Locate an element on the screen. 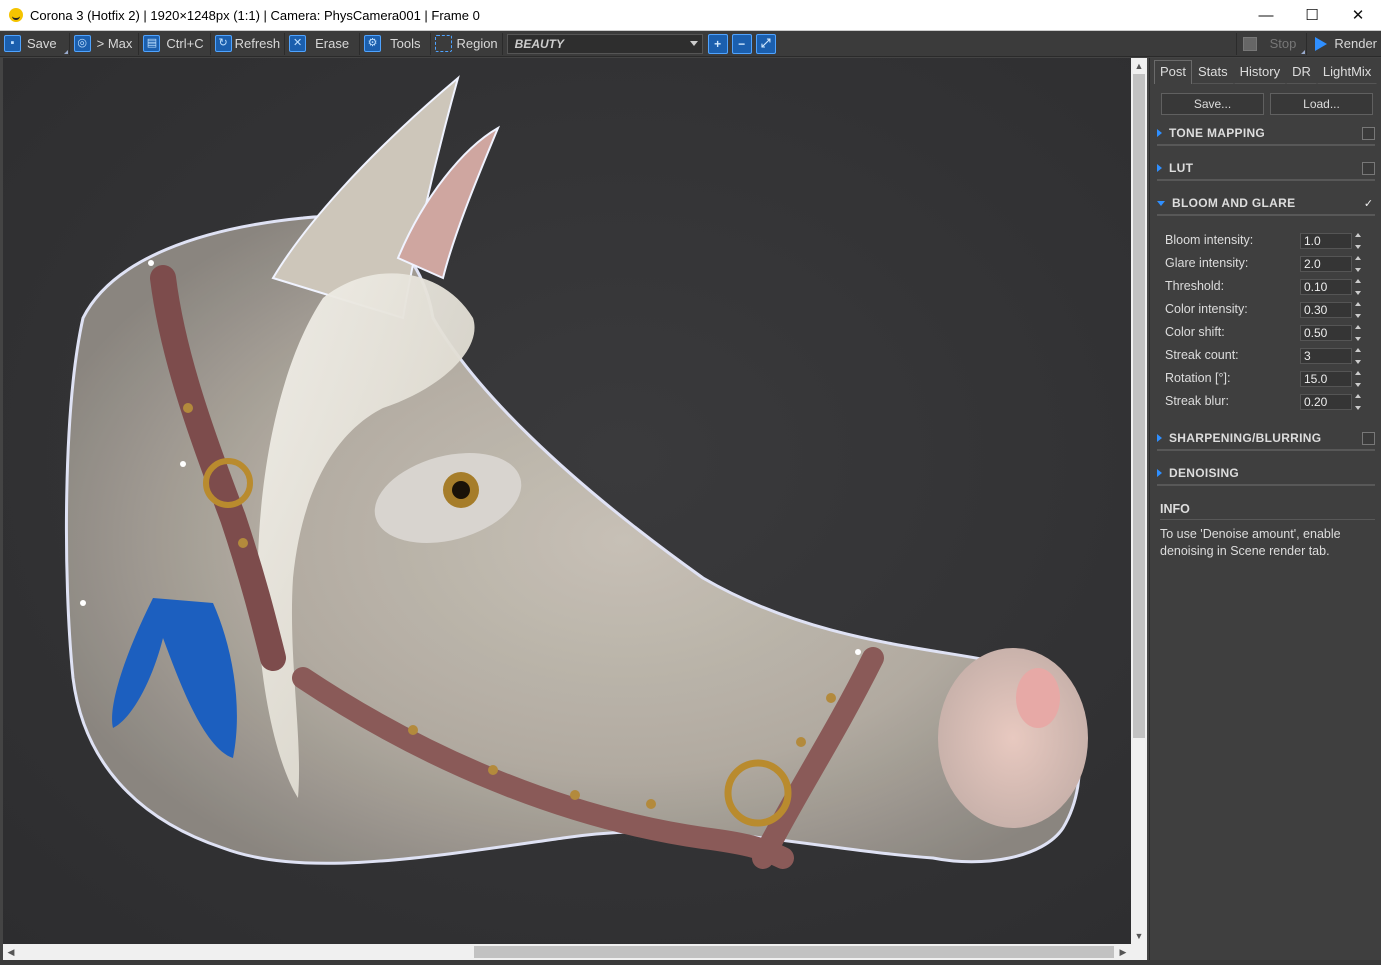 This screenshot has height=965, width=1381. section-tone-mapping: TONE MAPPING is located at coordinates (1266, 134).